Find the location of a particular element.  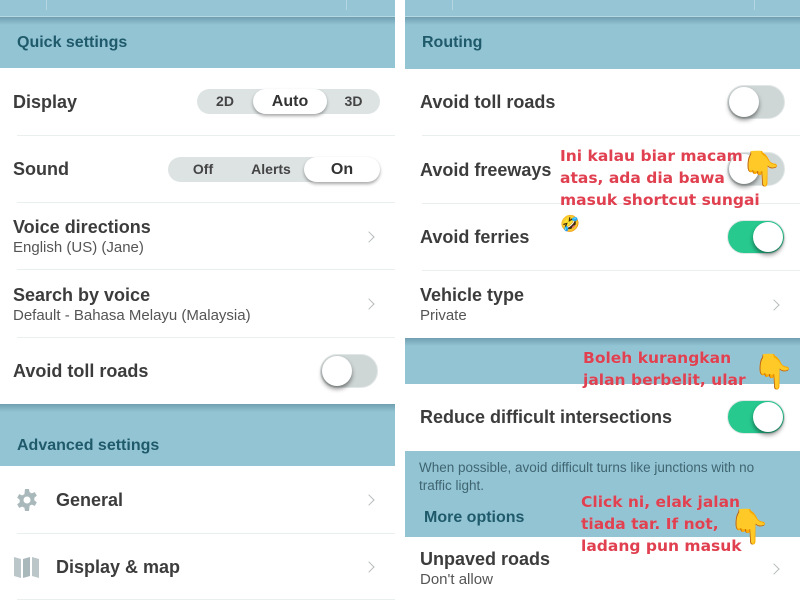

avoid-ferries-toggle is located at coordinates (756, 237).